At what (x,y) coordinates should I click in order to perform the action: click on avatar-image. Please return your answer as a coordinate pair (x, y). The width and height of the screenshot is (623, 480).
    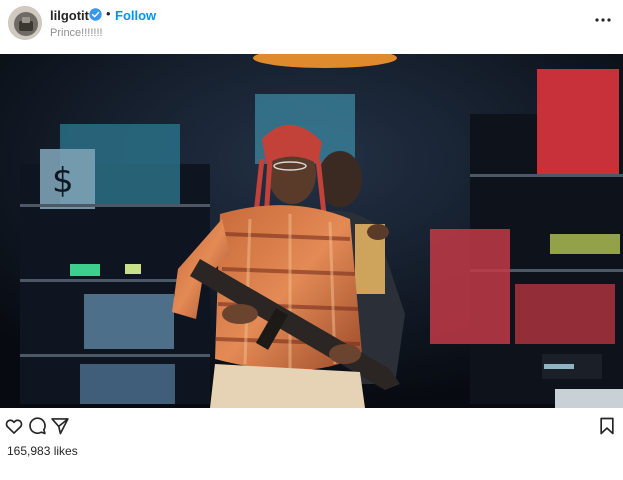
    Looking at the image, I should click on (25, 23).